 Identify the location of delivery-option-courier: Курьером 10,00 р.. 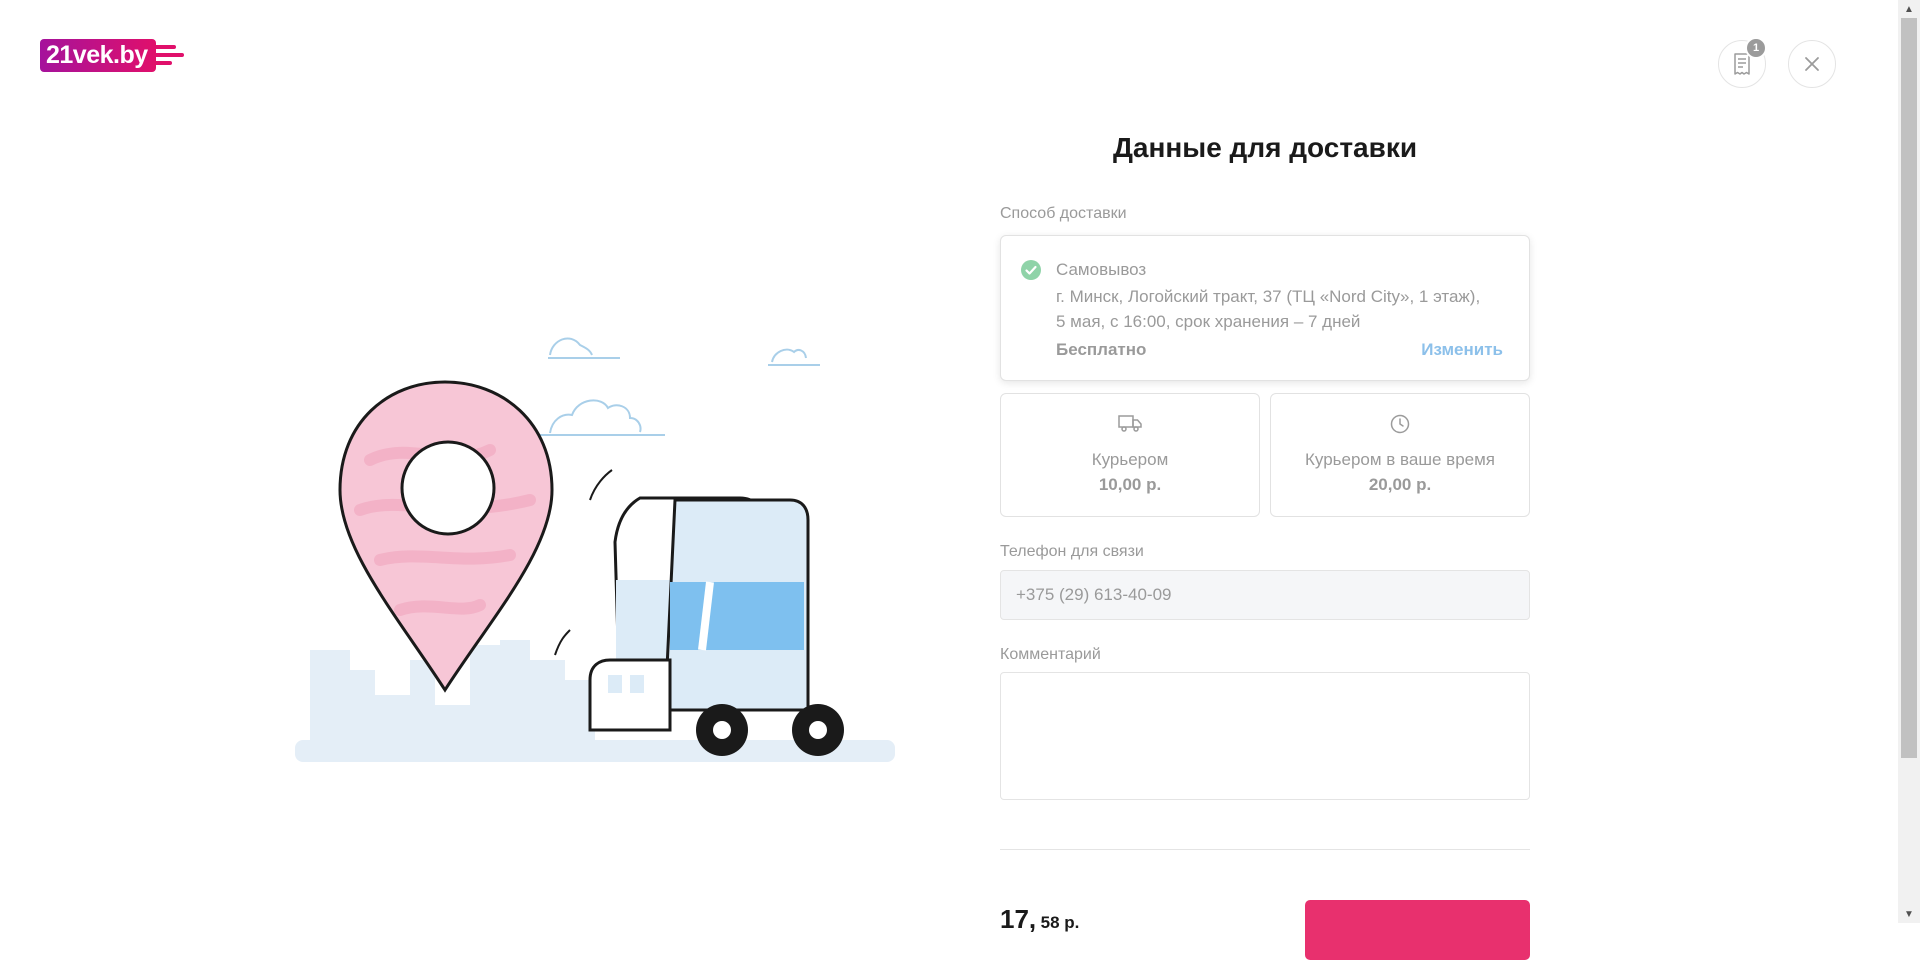
(1130, 455).